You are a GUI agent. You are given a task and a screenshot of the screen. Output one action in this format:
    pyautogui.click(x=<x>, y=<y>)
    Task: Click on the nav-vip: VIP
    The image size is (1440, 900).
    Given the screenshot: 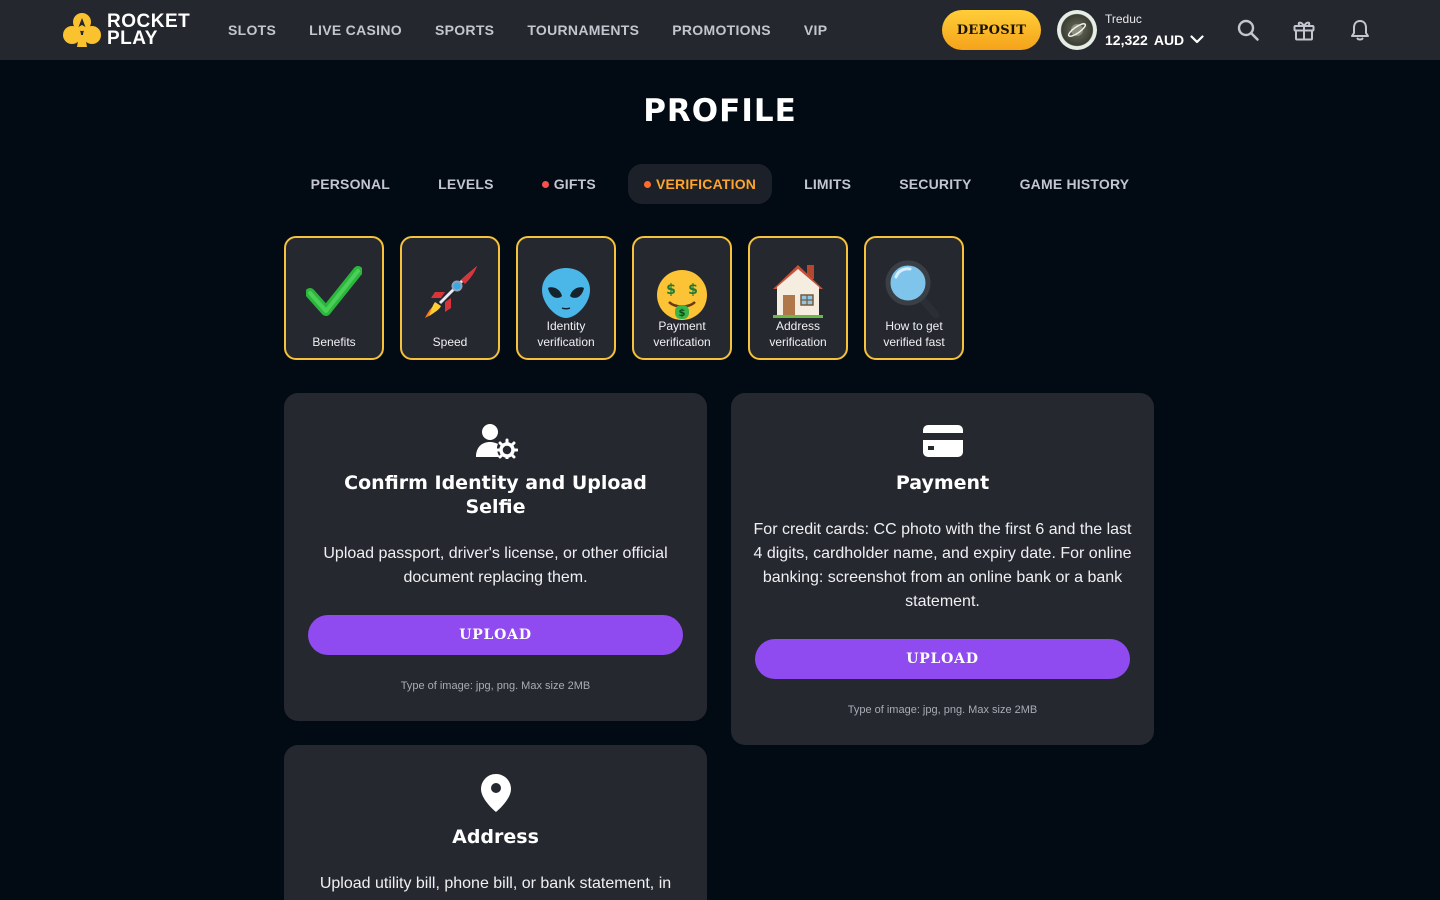 What is the action you would take?
    pyautogui.click(x=815, y=30)
    